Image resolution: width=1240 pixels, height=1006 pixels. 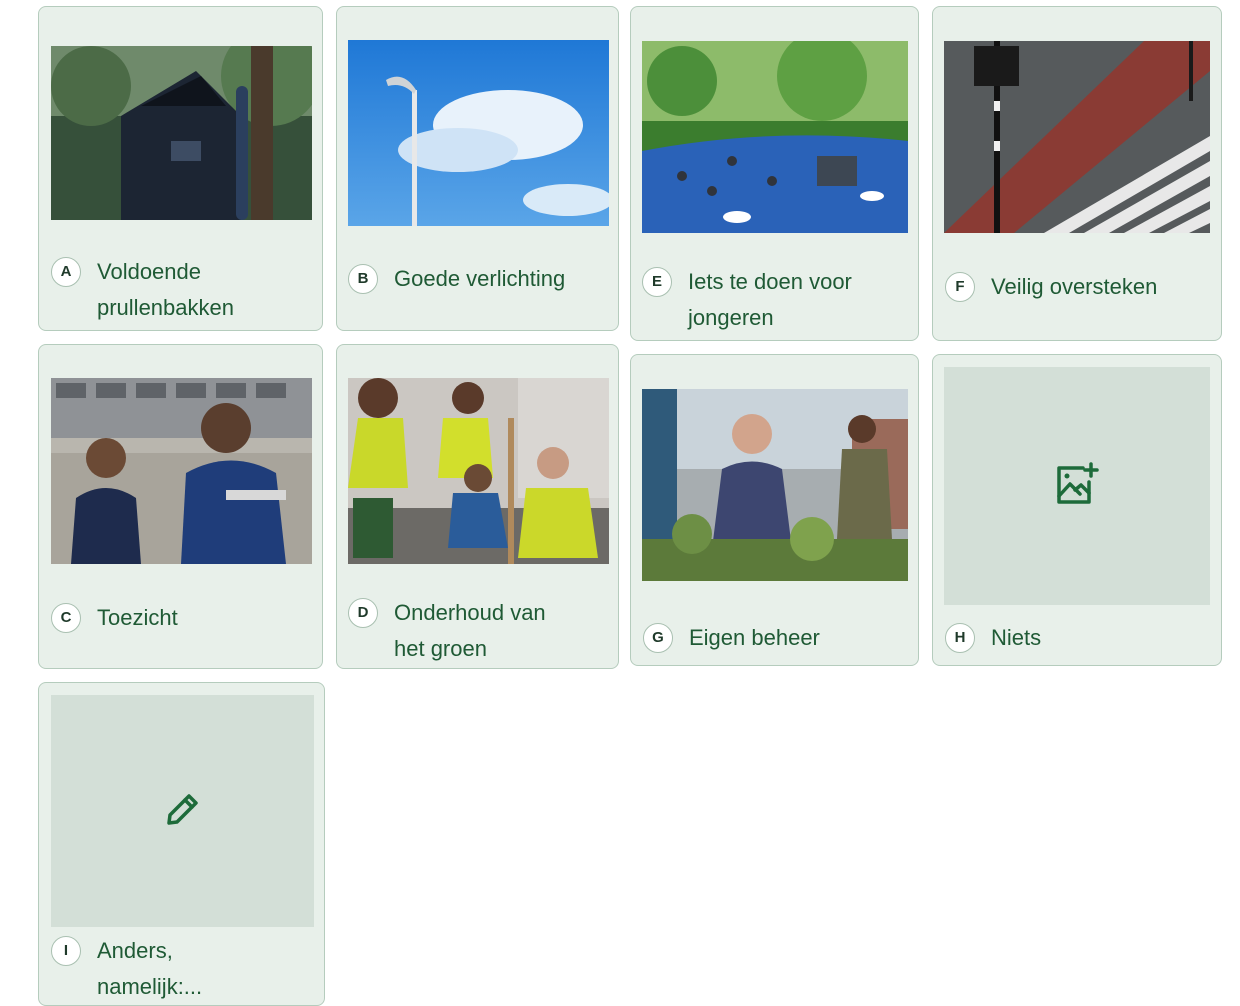 I want to click on tree-planting-photo, so click(x=478, y=471).